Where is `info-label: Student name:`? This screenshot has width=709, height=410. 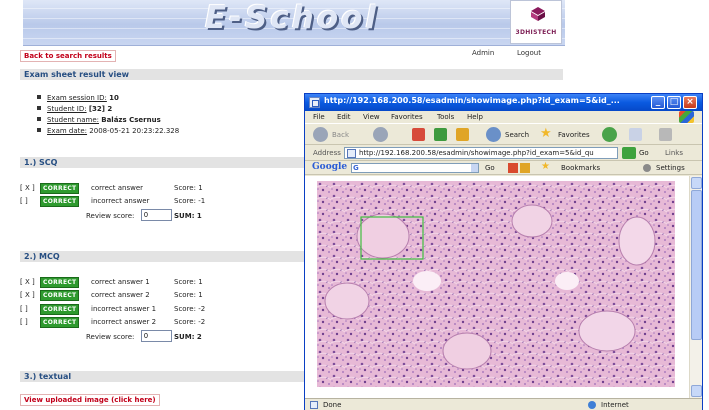 info-label: Student name: is located at coordinates (73, 120).